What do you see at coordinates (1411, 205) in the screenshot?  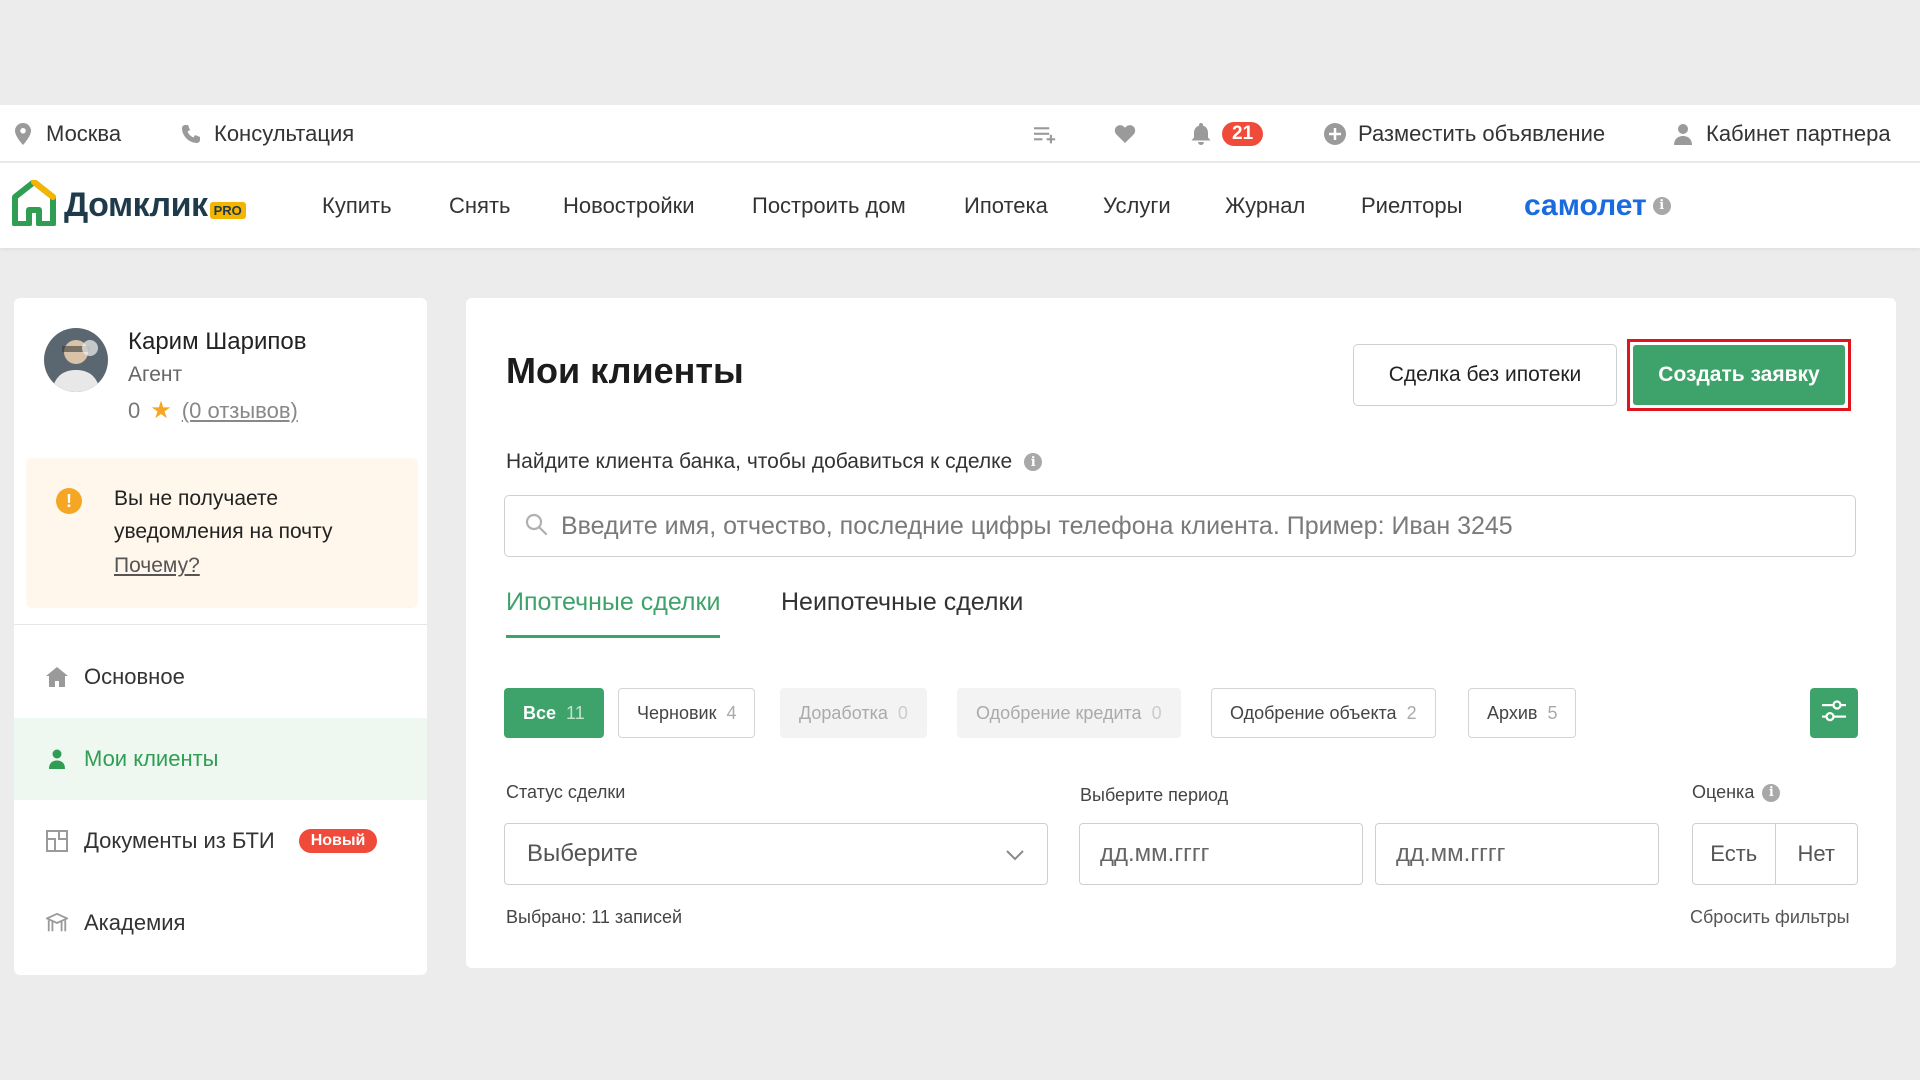 I see `nav-link-realtors: Риелторы` at bounding box center [1411, 205].